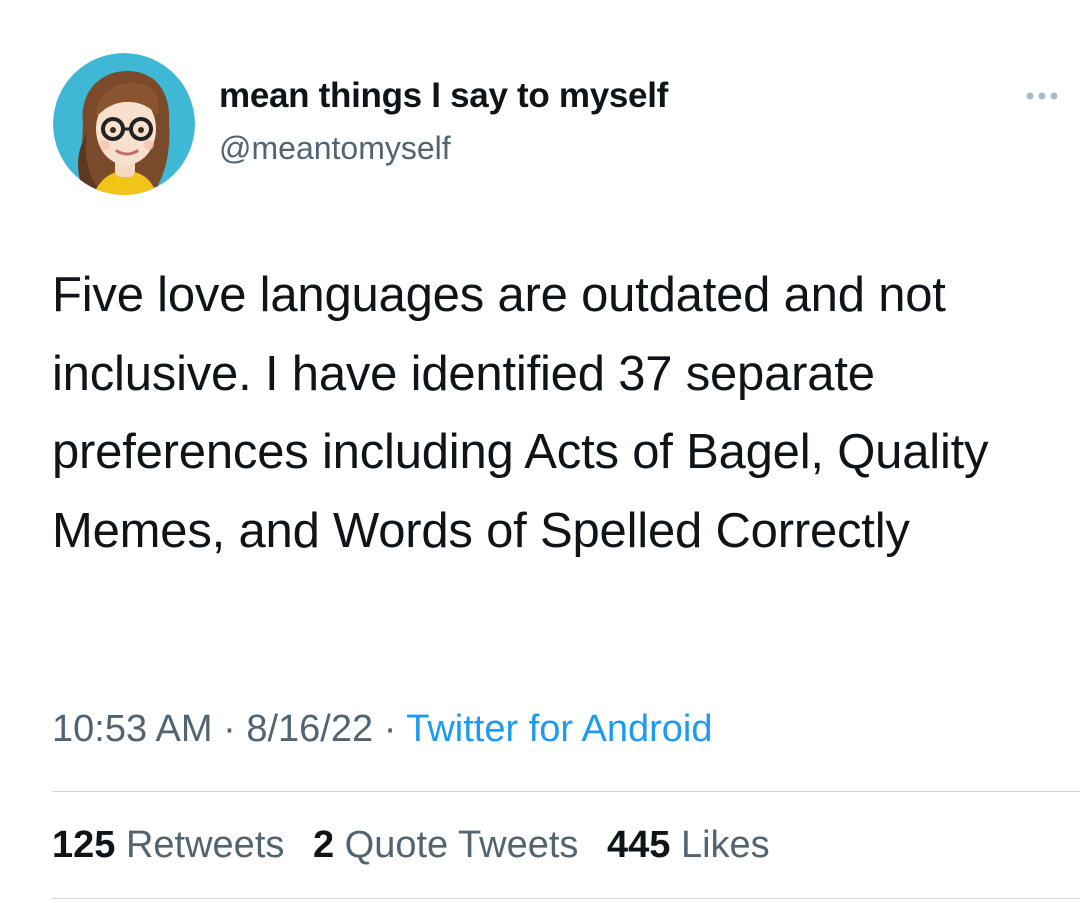  What do you see at coordinates (443, 96) in the screenshot?
I see `author-display-name: mean things I say to myself` at bounding box center [443, 96].